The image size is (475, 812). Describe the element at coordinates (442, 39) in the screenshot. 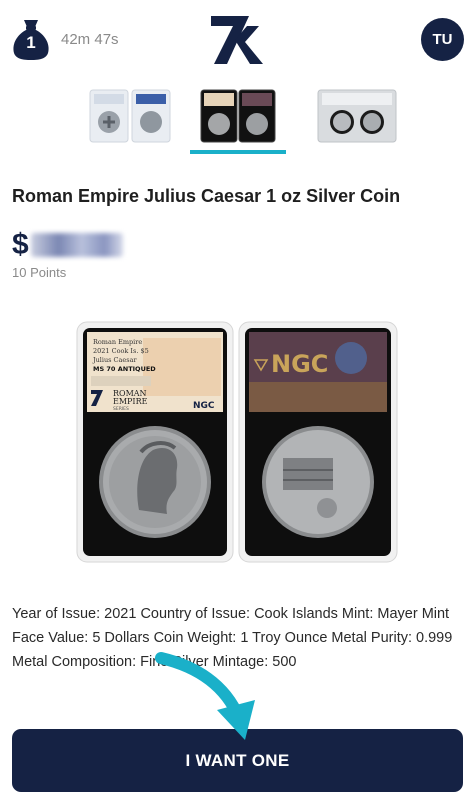

I see `user-avatar: TU` at that location.